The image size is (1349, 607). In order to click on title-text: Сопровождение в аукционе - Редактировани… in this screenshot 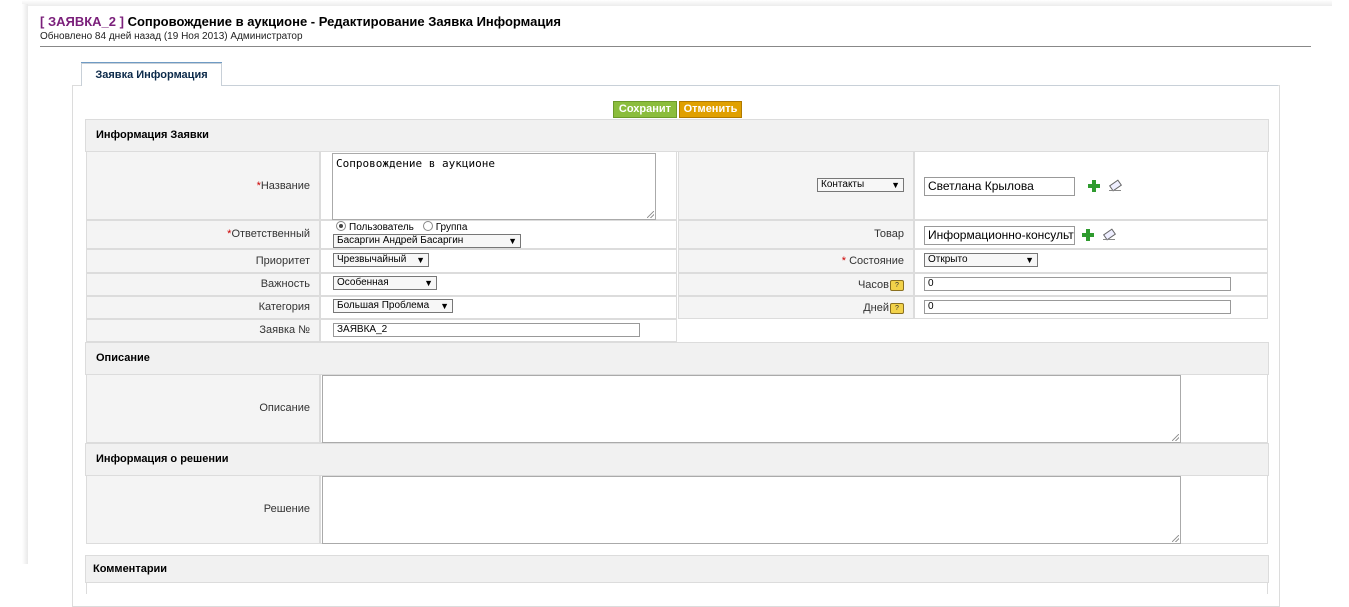, I will do `click(344, 21)`.